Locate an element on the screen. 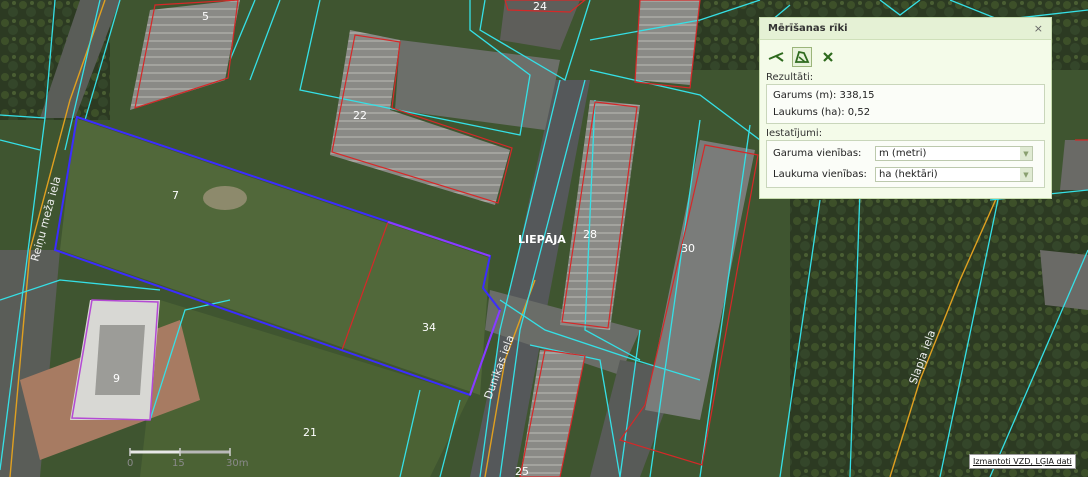 This screenshot has width=1088, height=477. parcel-number: 28 is located at coordinates (590, 234).